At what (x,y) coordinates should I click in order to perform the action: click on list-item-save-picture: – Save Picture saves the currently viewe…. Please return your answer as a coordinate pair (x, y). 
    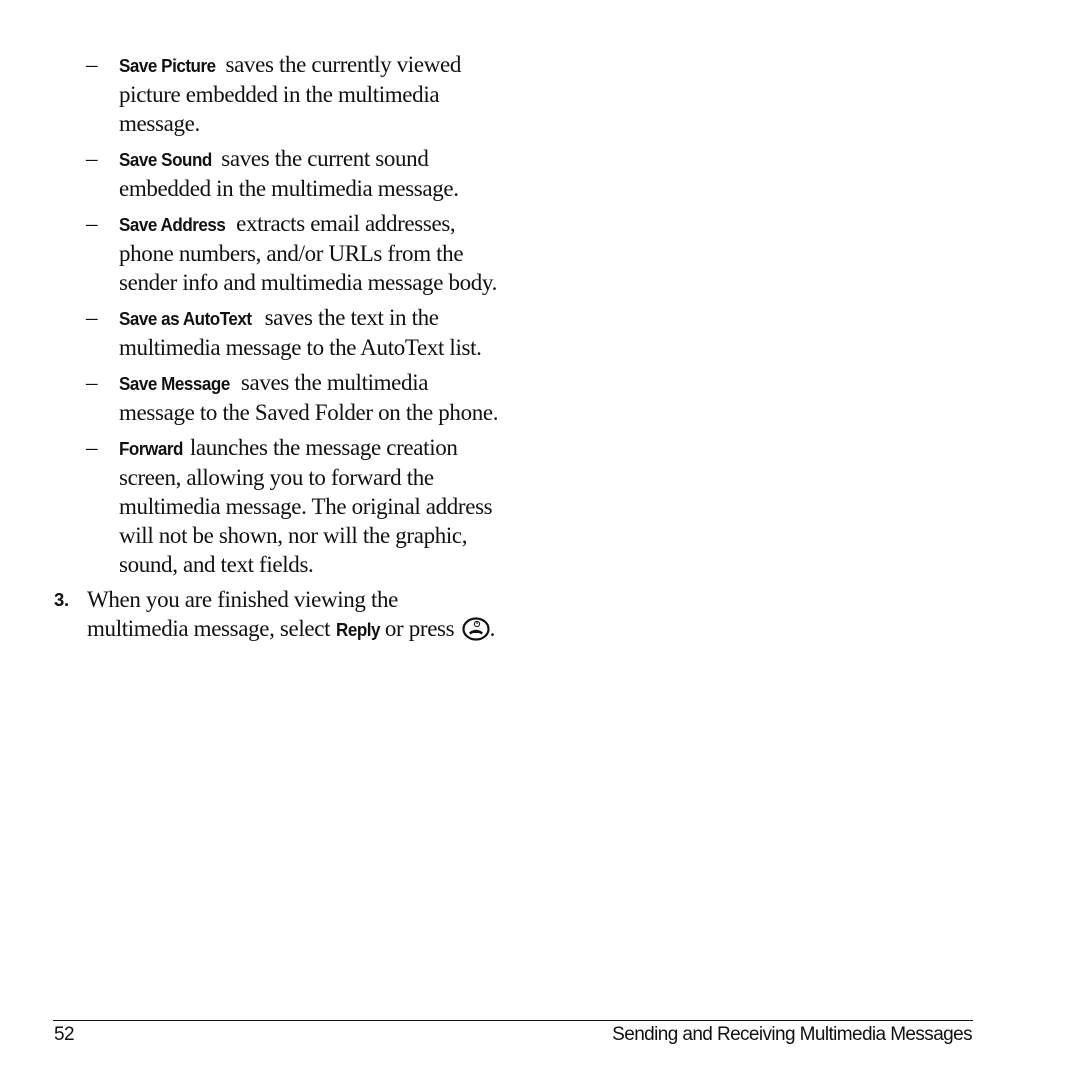
    Looking at the image, I should click on (279, 94).